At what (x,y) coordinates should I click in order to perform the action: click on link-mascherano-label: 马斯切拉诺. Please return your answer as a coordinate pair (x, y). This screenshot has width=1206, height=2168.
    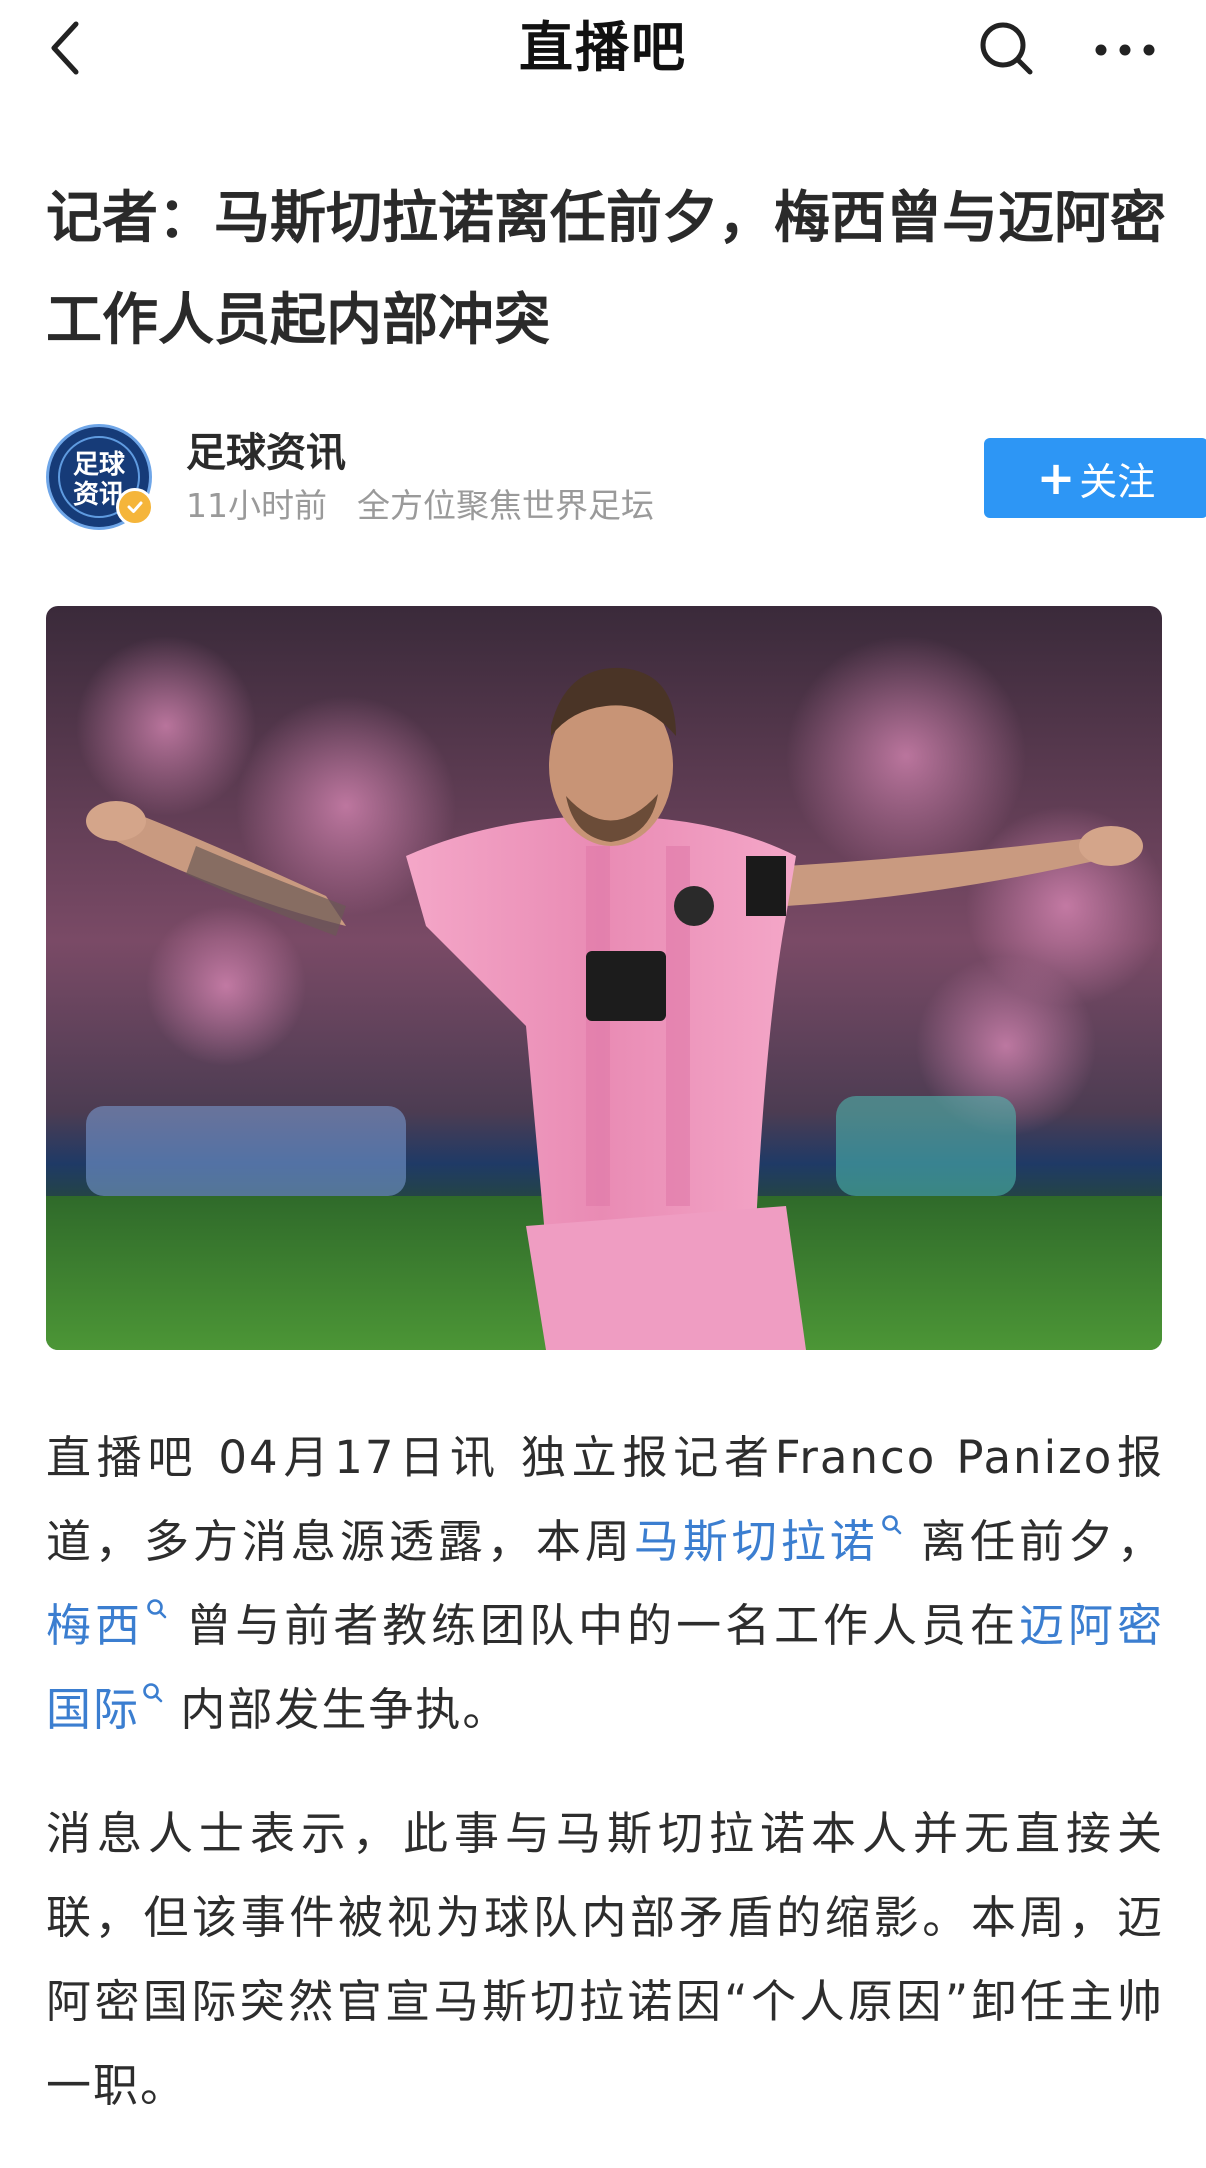
    Looking at the image, I should click on (756, 1541).